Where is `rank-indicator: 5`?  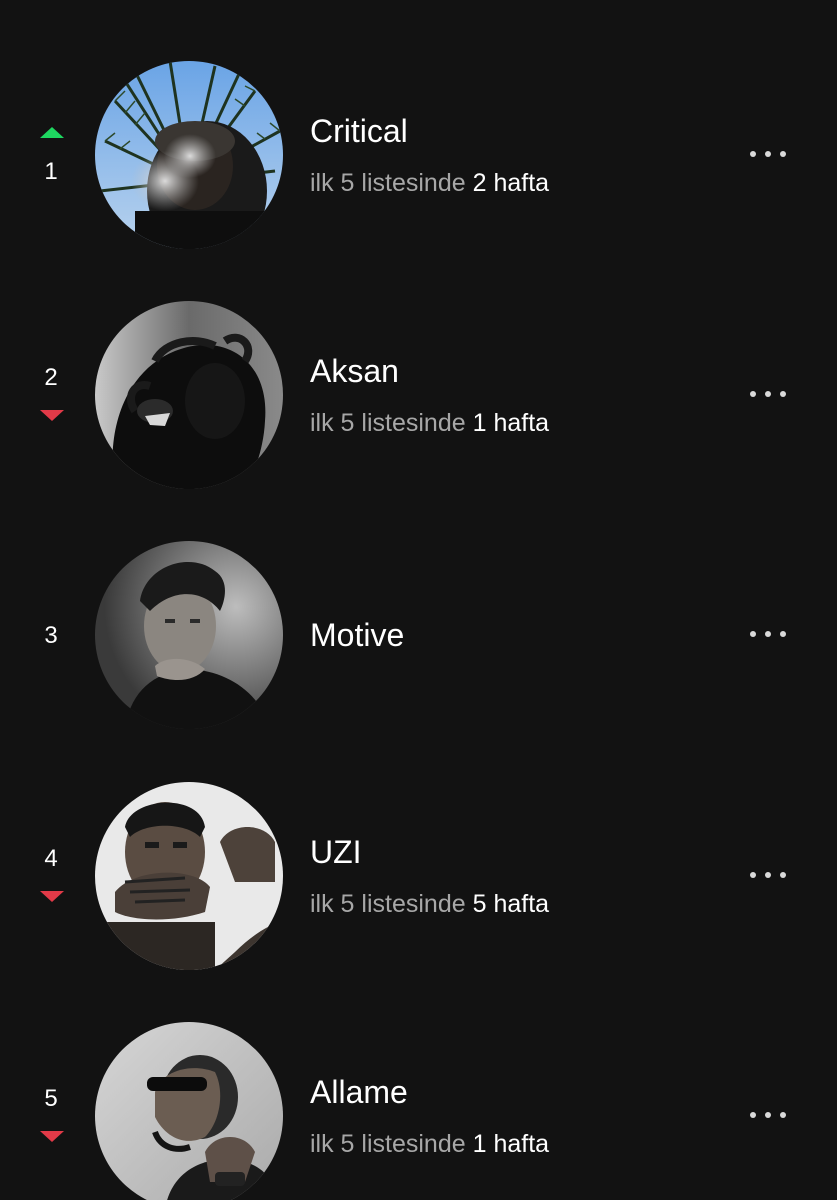 rank-indicator: 5 is located at coordinates (51, 1110).